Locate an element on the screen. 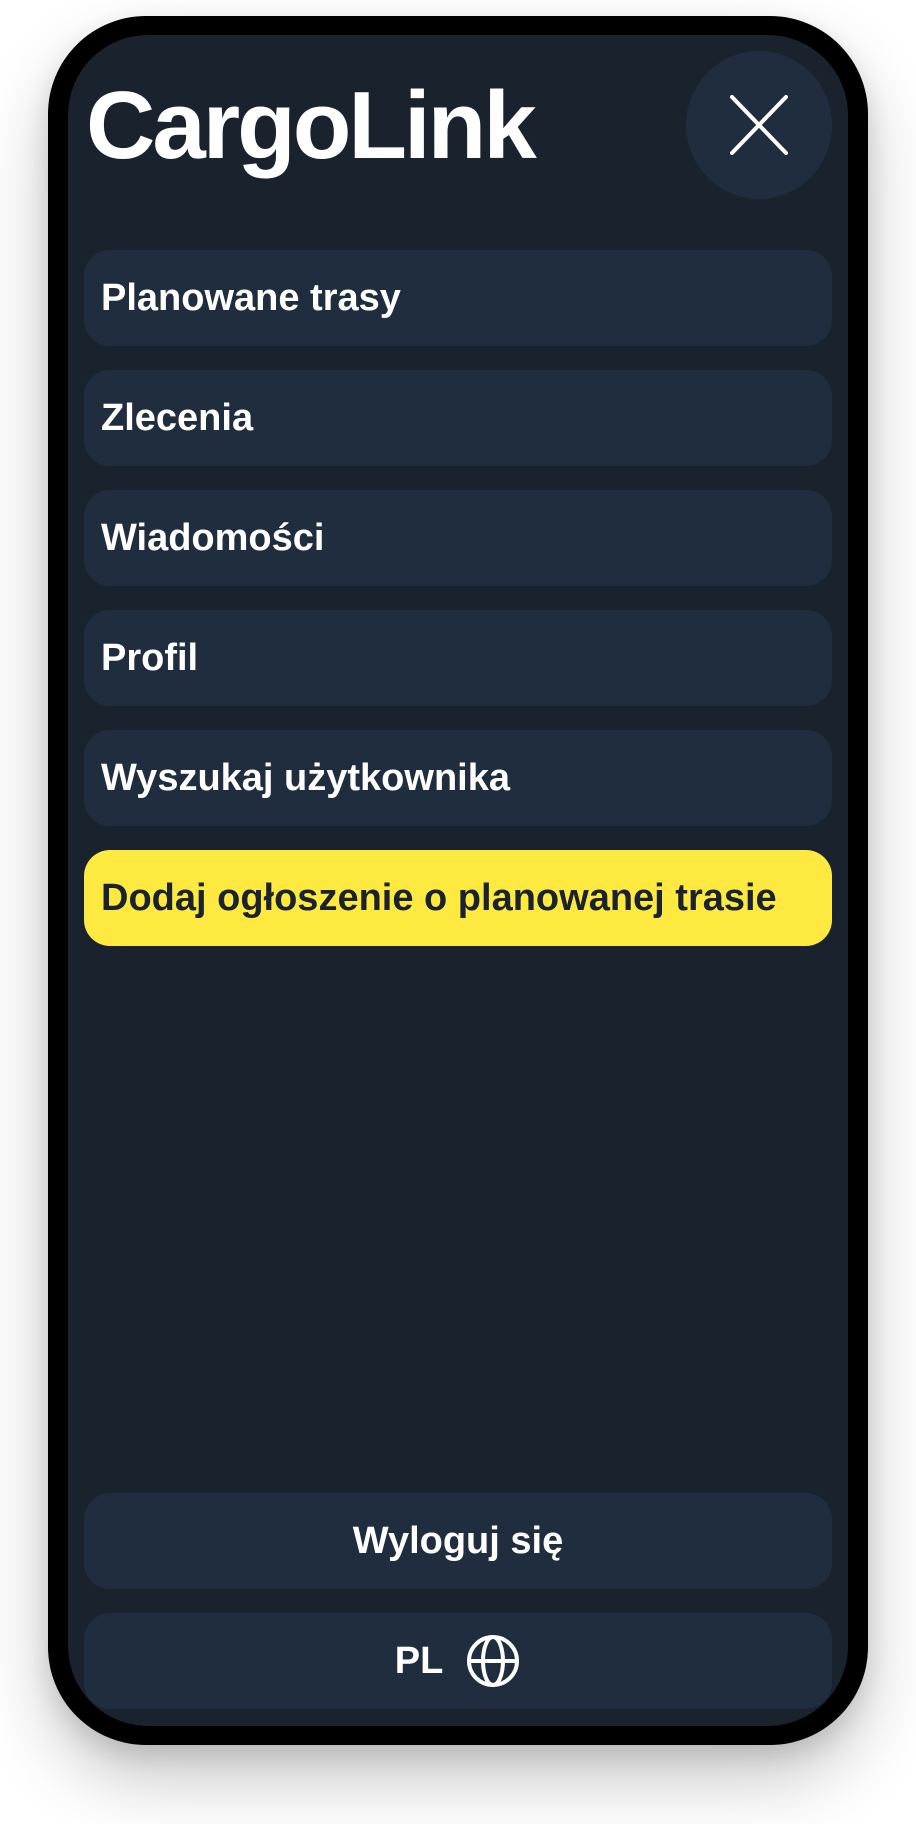 This screenshot has width=916, height=1824. add-planned-route-button: Dodaj ogłoszenie o planowanej trasie is located at coordinates (458, 898).